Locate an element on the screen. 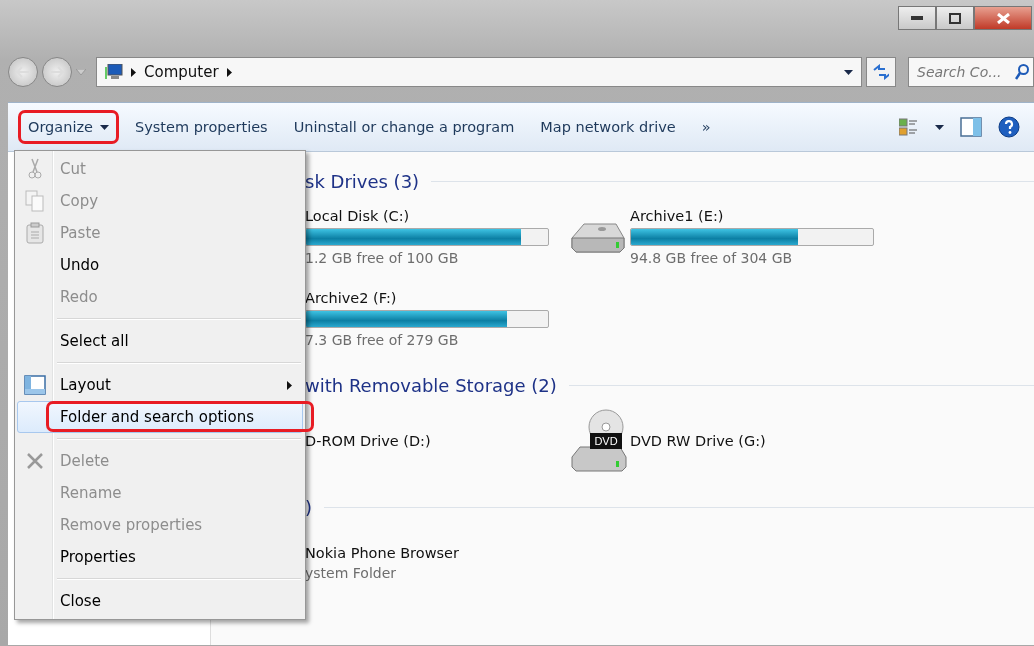 Image resolution: width=1034 pixels, height=646 pixels. preview-pane-icon is located at coordinates (971, 127).